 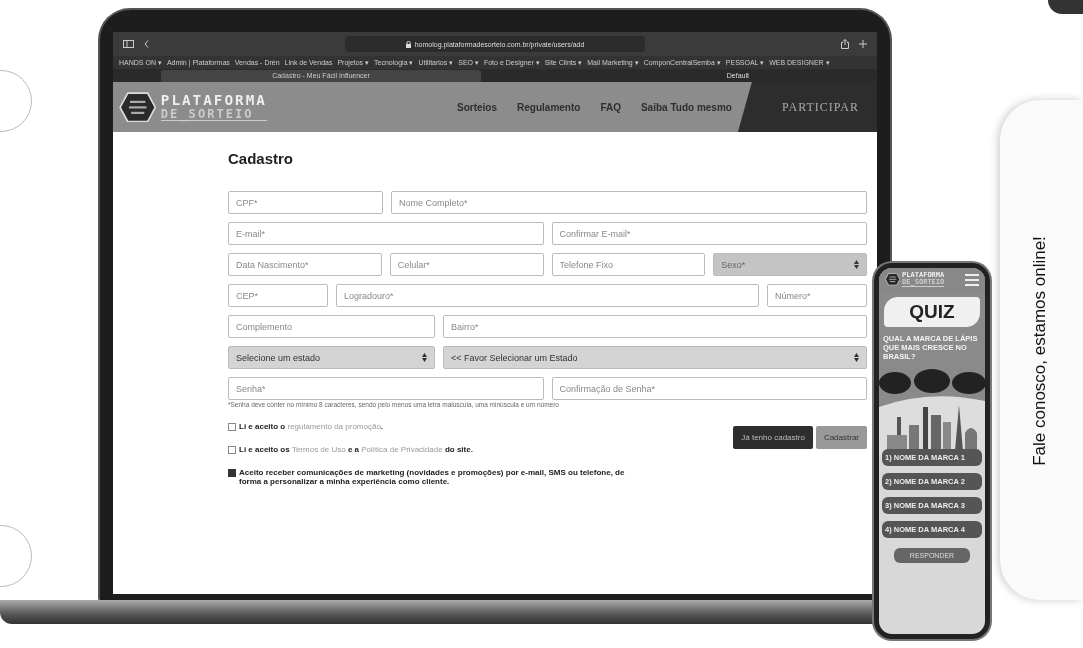 What do you see at coordinates (213, 114) in the screenshot?
I see `logo-subtext: DE_SORTEIO` at bounding box center [213, 114].